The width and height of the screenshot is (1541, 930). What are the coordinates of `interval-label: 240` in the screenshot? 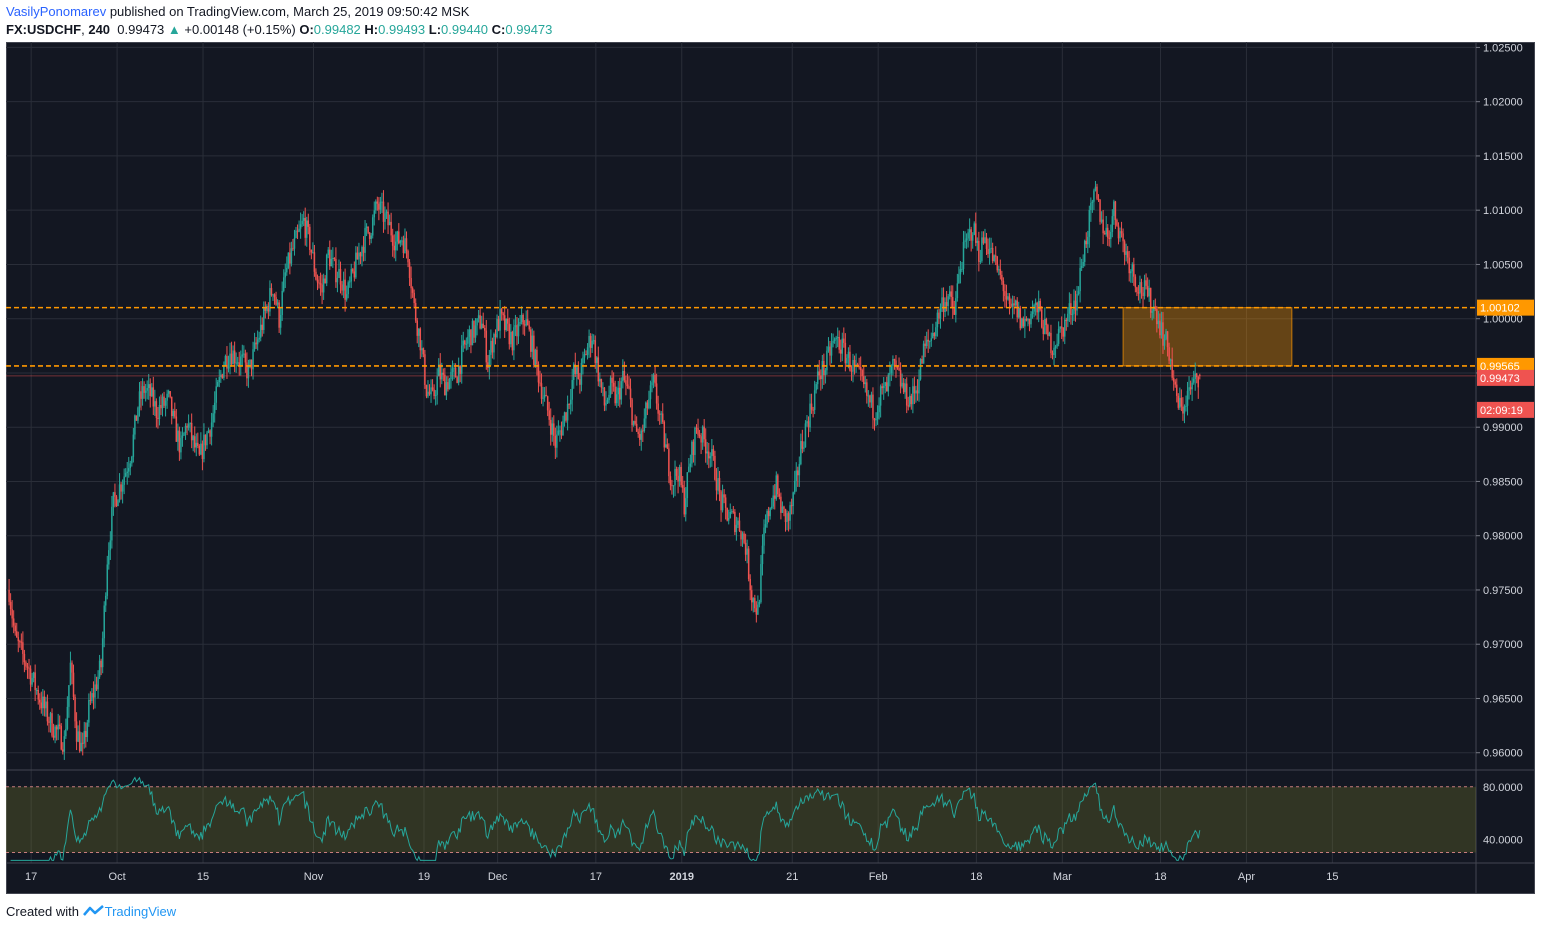 It's located at (99, 29).